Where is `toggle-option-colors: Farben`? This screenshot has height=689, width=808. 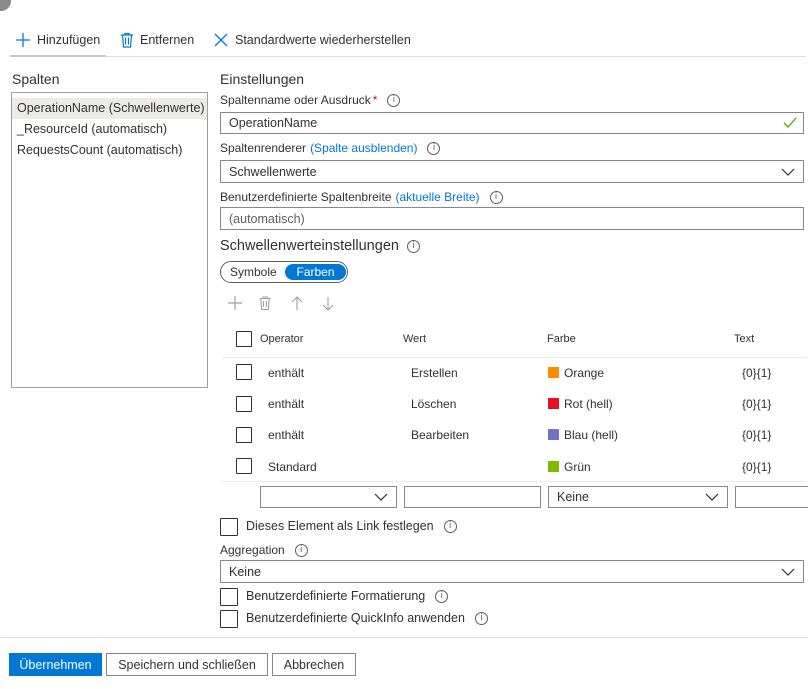
toggle-option-colors: Farben is located at coordinates (315, 272).